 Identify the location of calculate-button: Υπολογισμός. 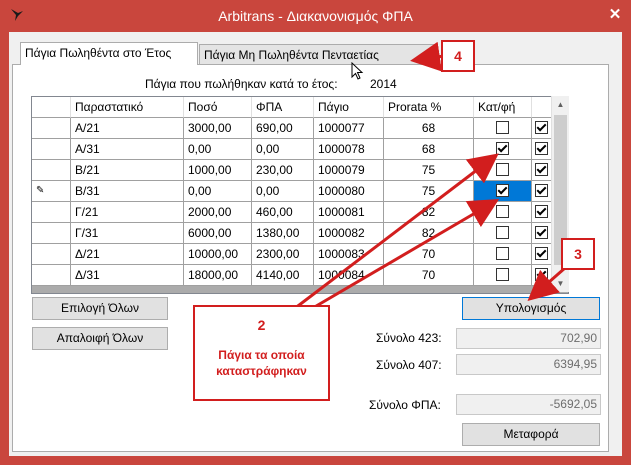
(531, 308).